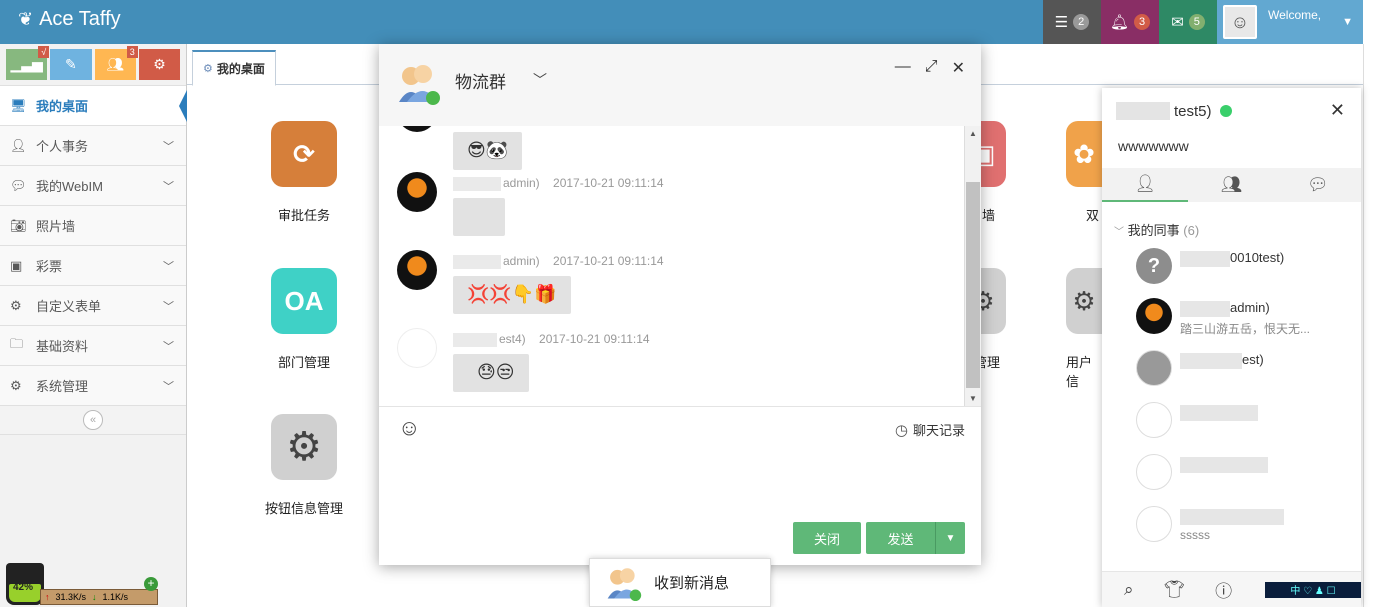  Describe the element at coordinates (687, 22) in the screenshot. I see `top-navbar: ❦ Ace Taffy ☰ 2 🔔︎ 3 ✉ 5 ☺ Welcome, ▼` at that location.